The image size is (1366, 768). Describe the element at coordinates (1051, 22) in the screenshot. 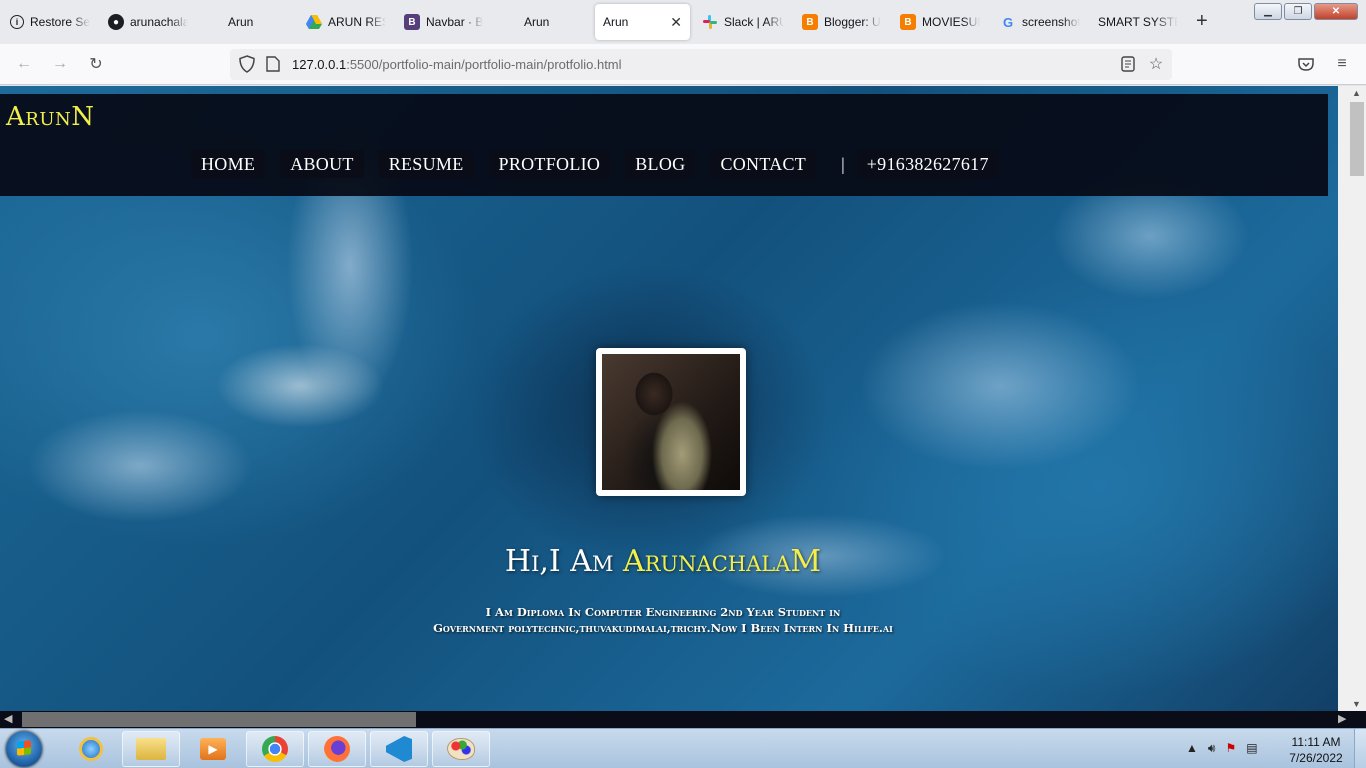

I see `tab-label: screenshot` at that location.